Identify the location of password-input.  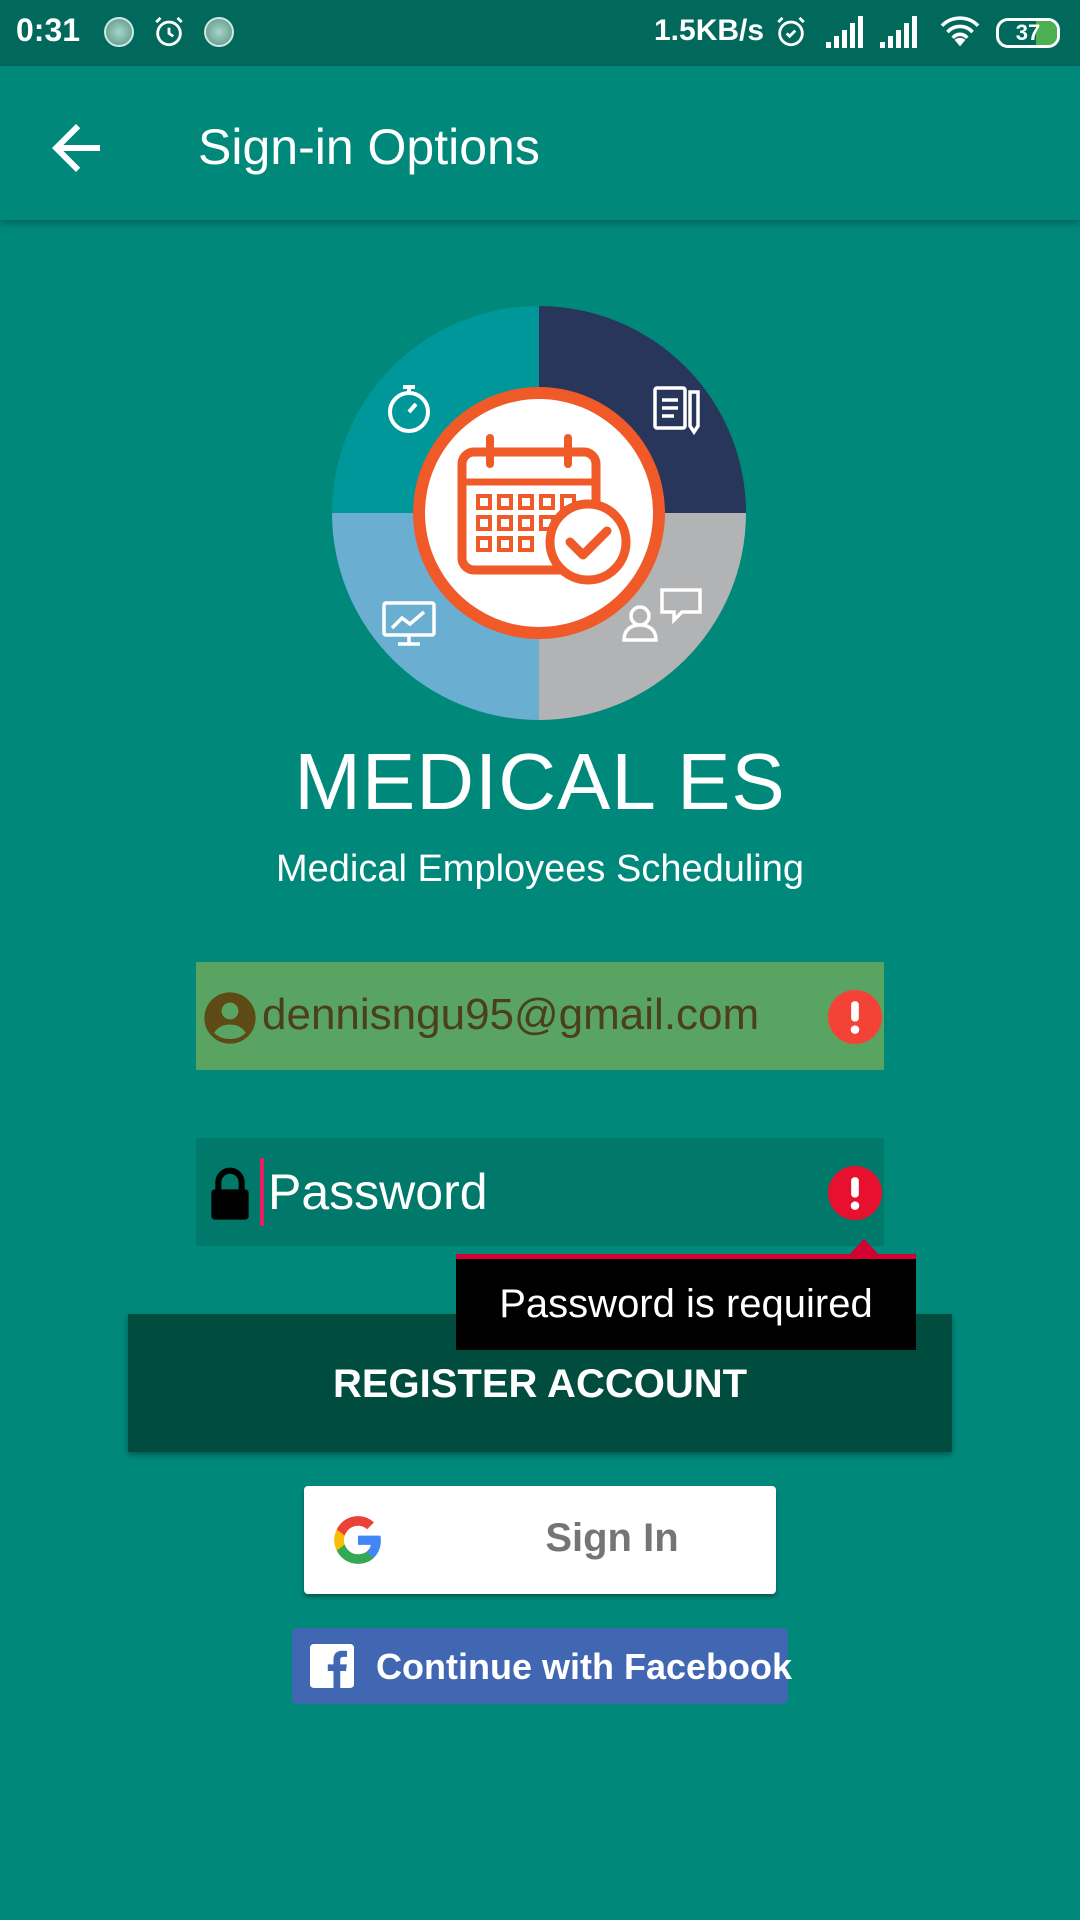
(524, 1192).